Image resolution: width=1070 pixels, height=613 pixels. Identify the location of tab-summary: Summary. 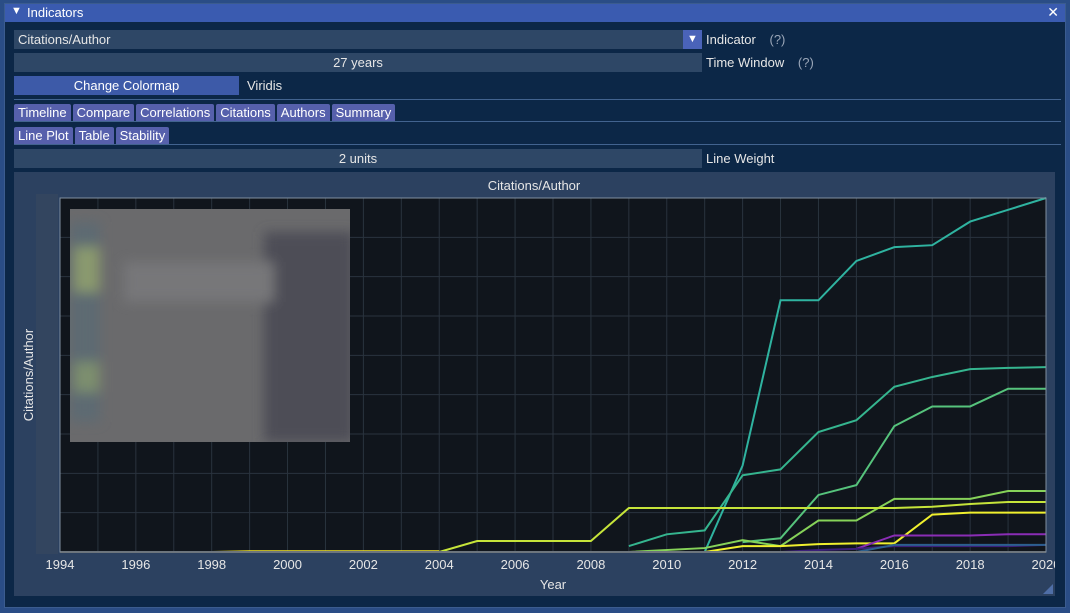
(363, 112).